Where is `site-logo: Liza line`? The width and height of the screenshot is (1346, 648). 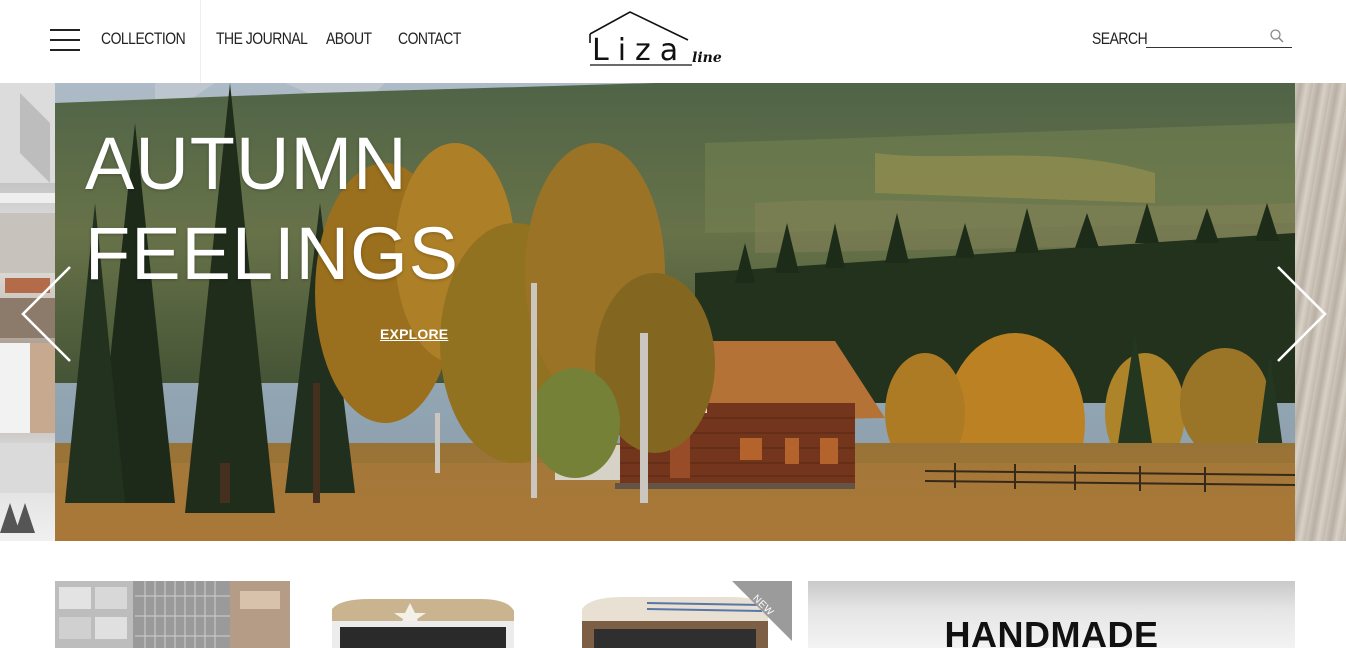 site-logo: Liza line is located at coordinates (657, 40).